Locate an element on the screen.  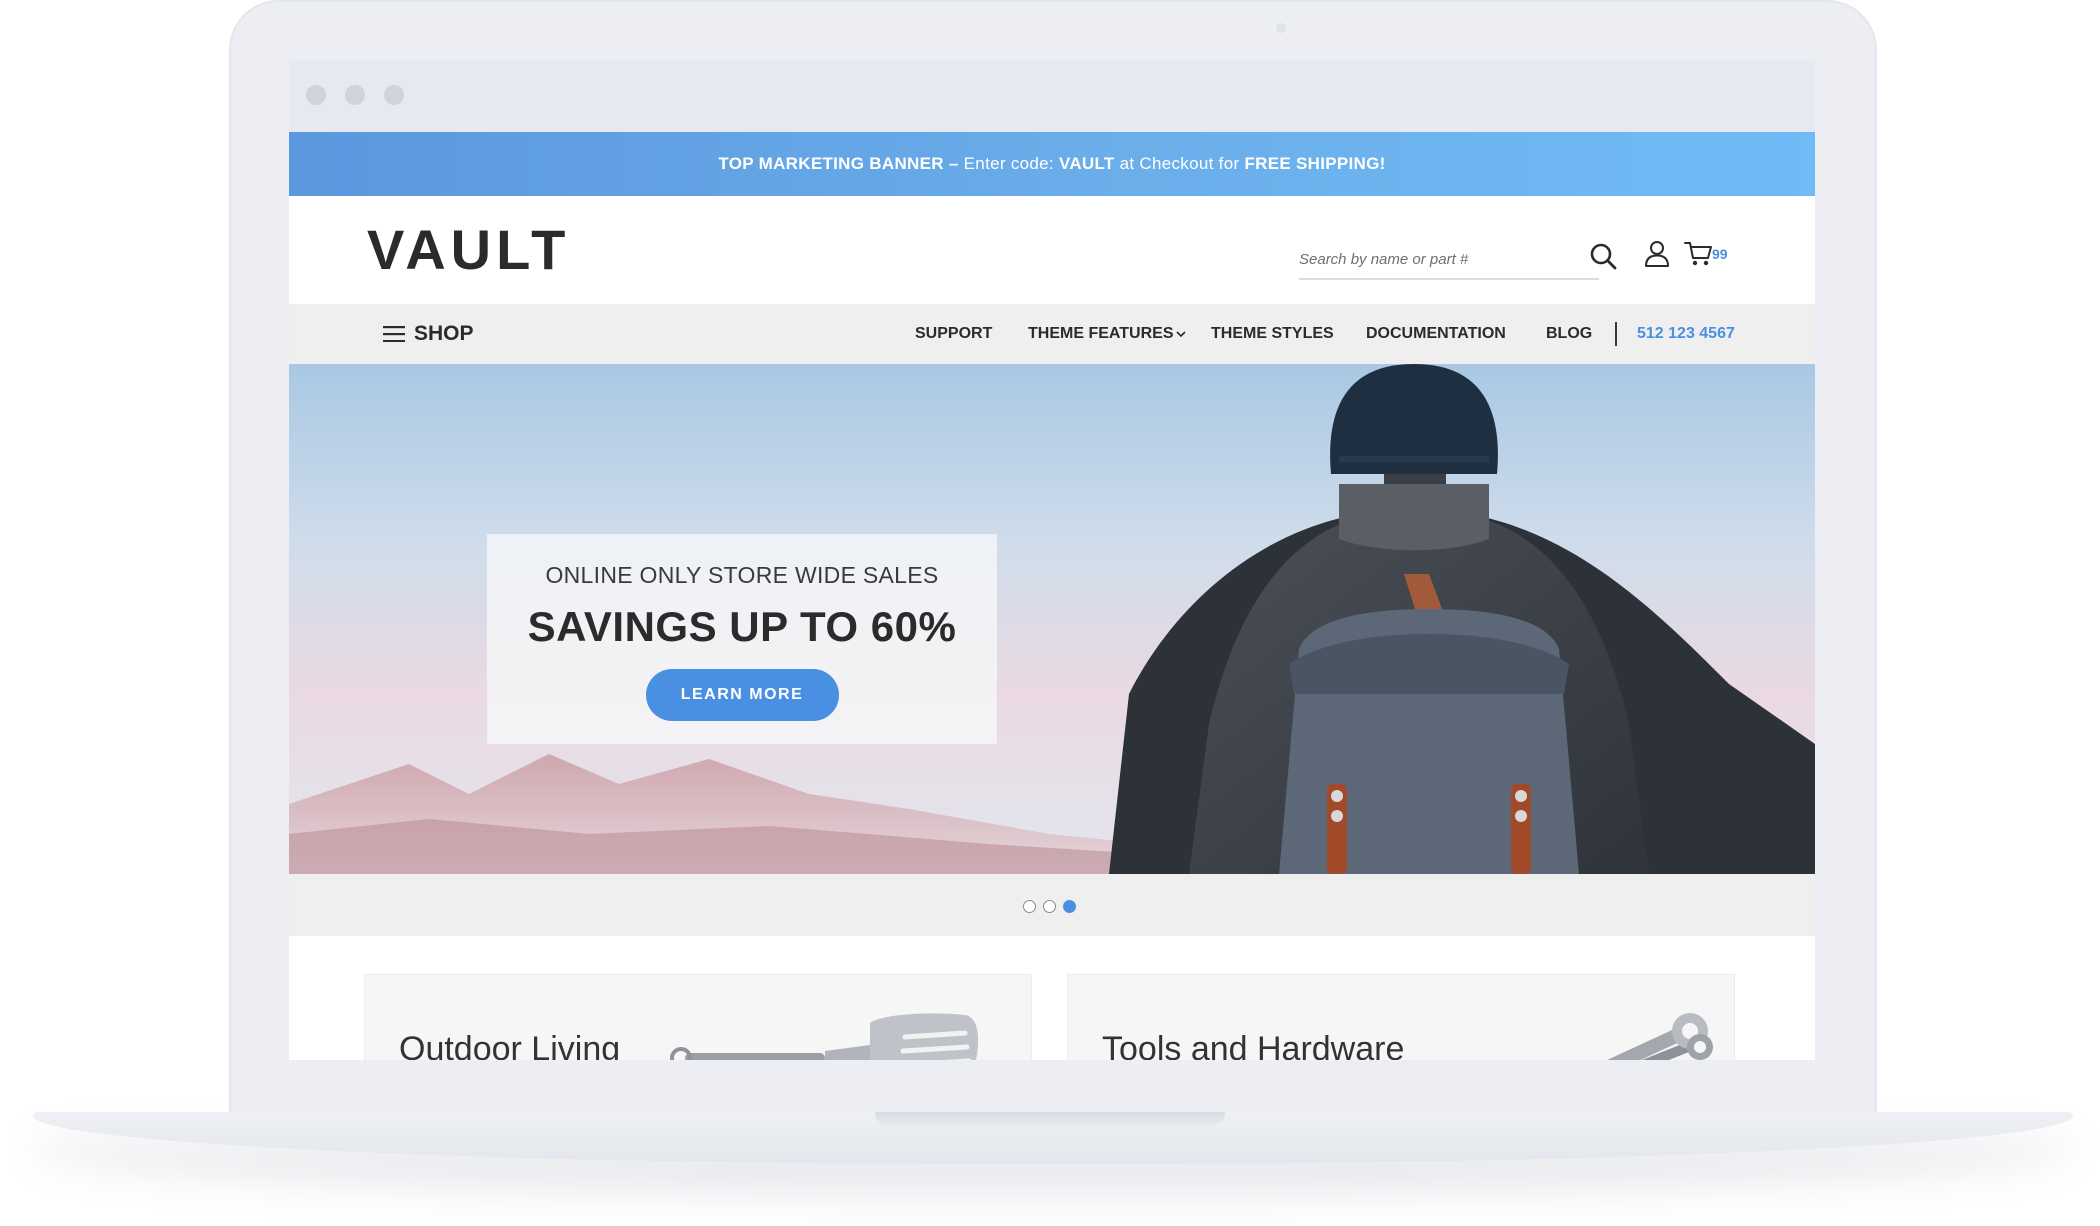
nav-theme-features-label: THEME FEATURES is located at coordinates (1101, 333).